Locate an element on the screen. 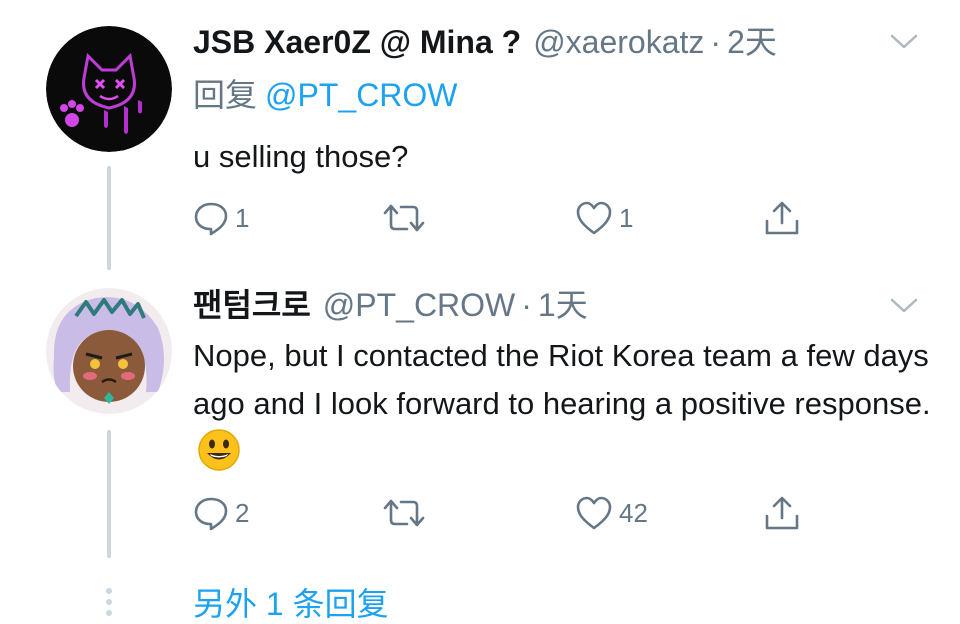  tweet2-header: 팬텀크로 @PT_CROW · 1天 is located at coordinates (556, 305).